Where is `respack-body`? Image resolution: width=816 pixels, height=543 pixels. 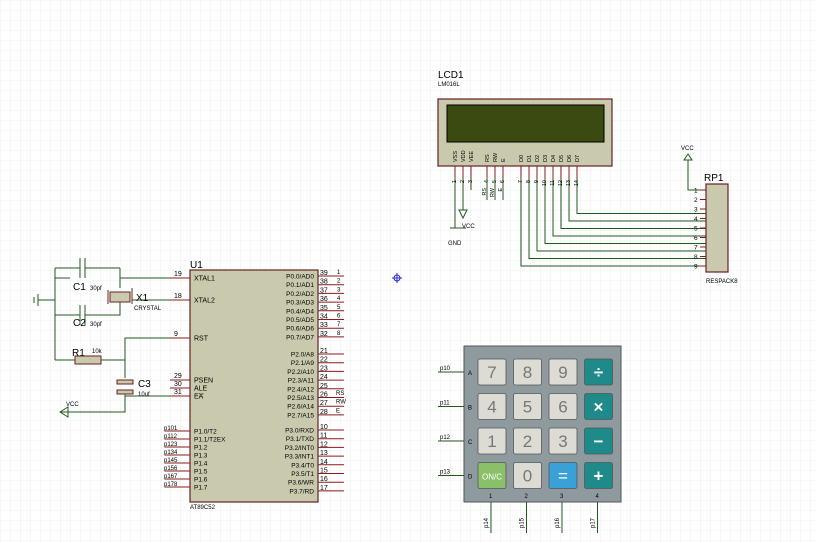
respack-body is located at coordinates (717, 228).